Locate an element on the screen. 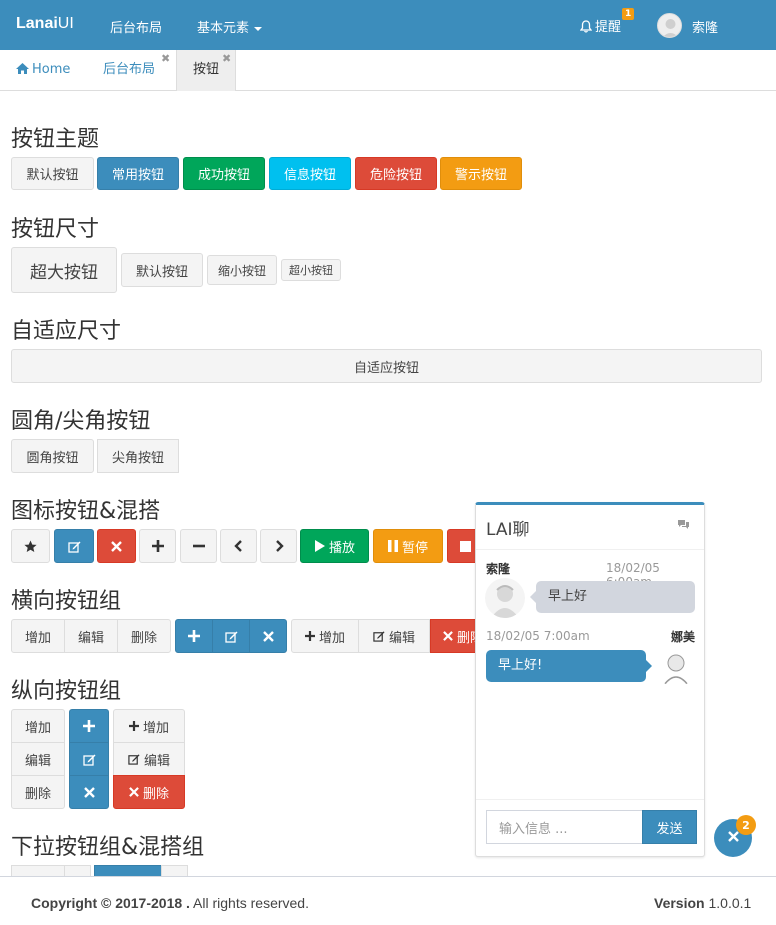  info-button: 信息按钮 is located at coordinates (310, 173).